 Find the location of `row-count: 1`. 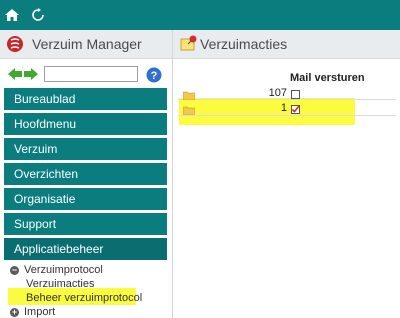

row-count: 1 is located at coordinates (283, 108).